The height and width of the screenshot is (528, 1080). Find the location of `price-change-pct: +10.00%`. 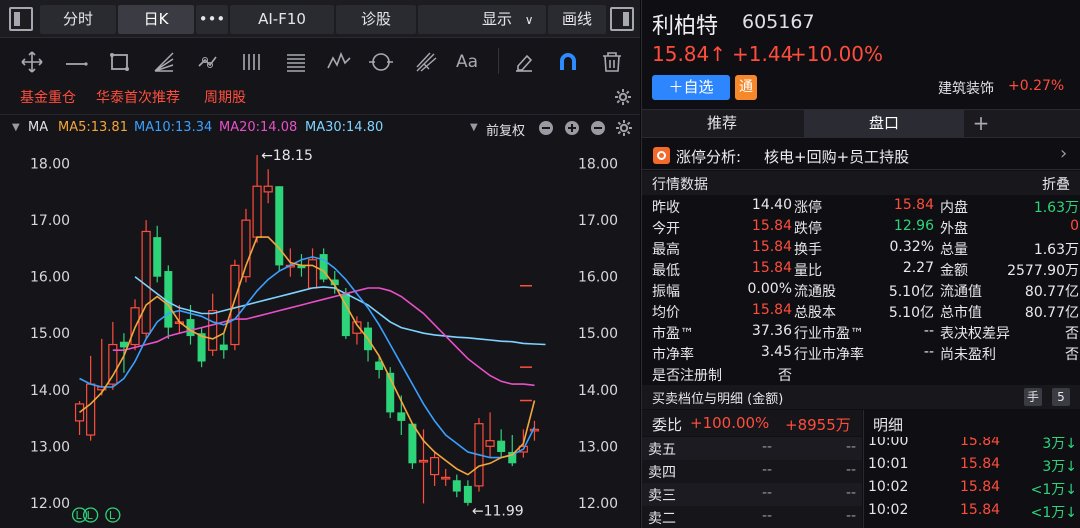

price-change-pct: +10.00% is located at coordinates (837, 54).